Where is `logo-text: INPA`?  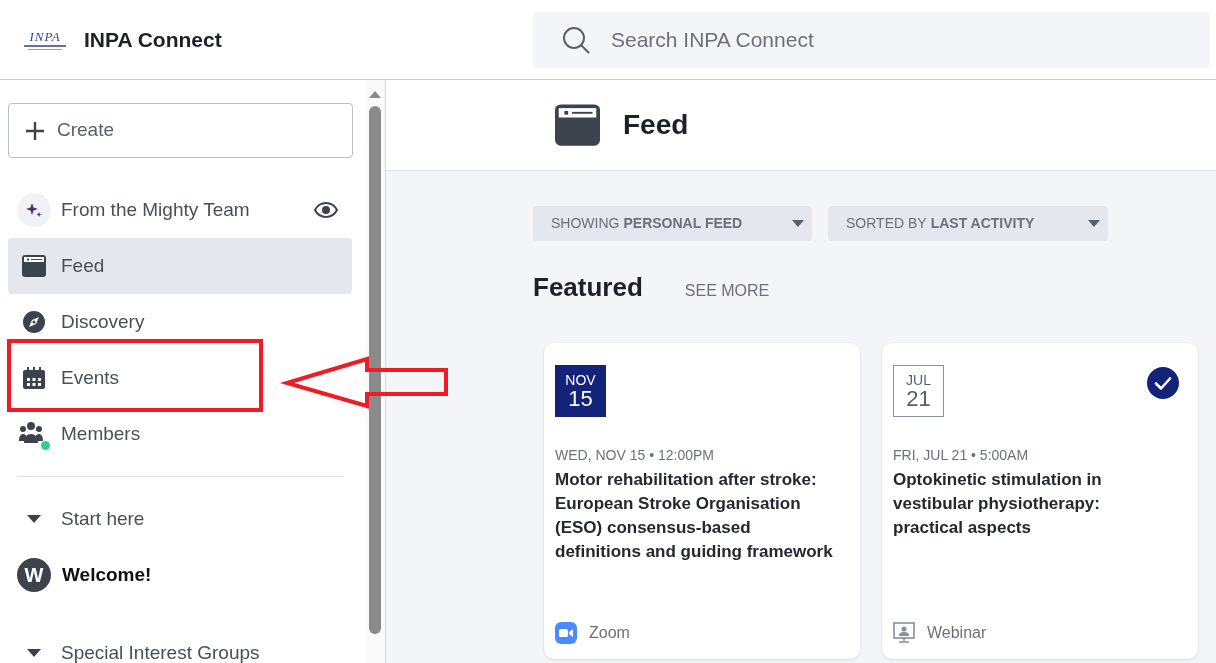 logo-text: INPA is located at coordinates (45, 36).